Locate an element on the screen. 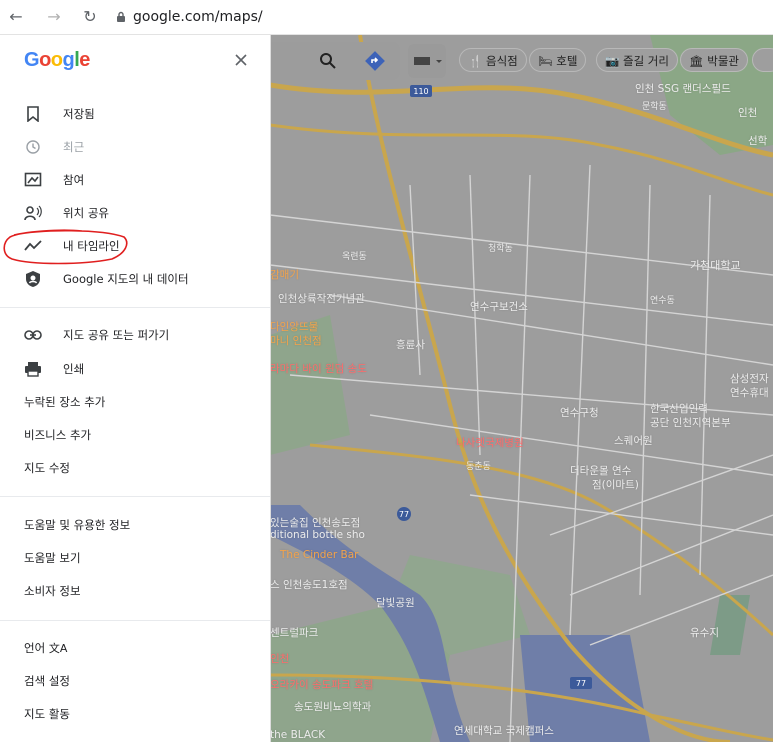  route-shield-77b: 77 is located at coordinates (581, 683).